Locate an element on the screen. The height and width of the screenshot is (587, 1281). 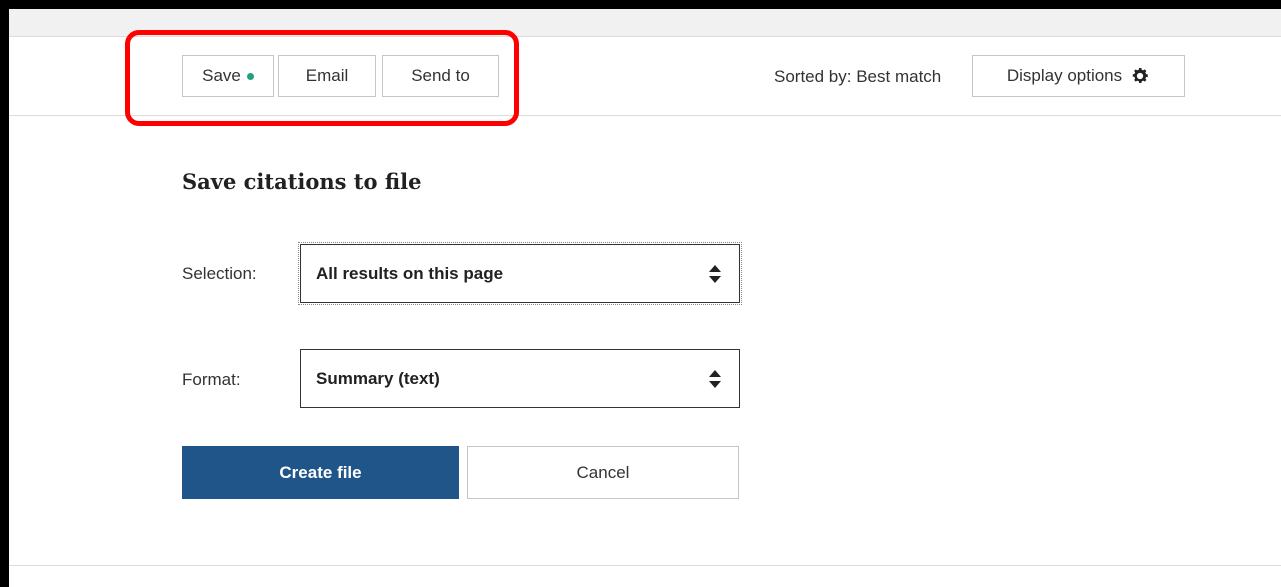
send-to-button: Send to is located at coordinates (440, 76).